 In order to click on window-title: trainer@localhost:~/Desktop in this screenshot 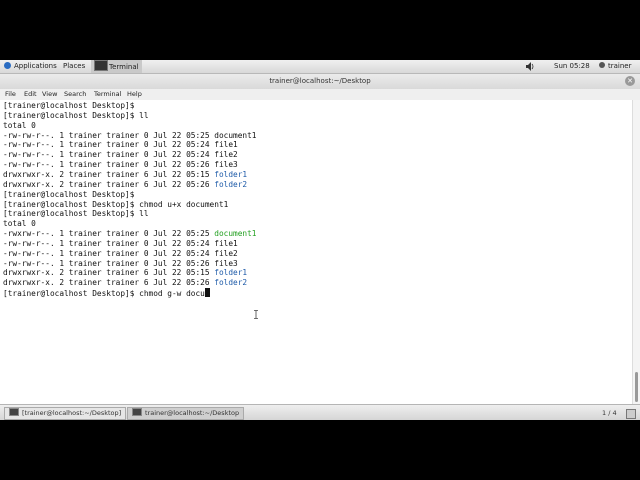, I will do `click(320, 81)`.